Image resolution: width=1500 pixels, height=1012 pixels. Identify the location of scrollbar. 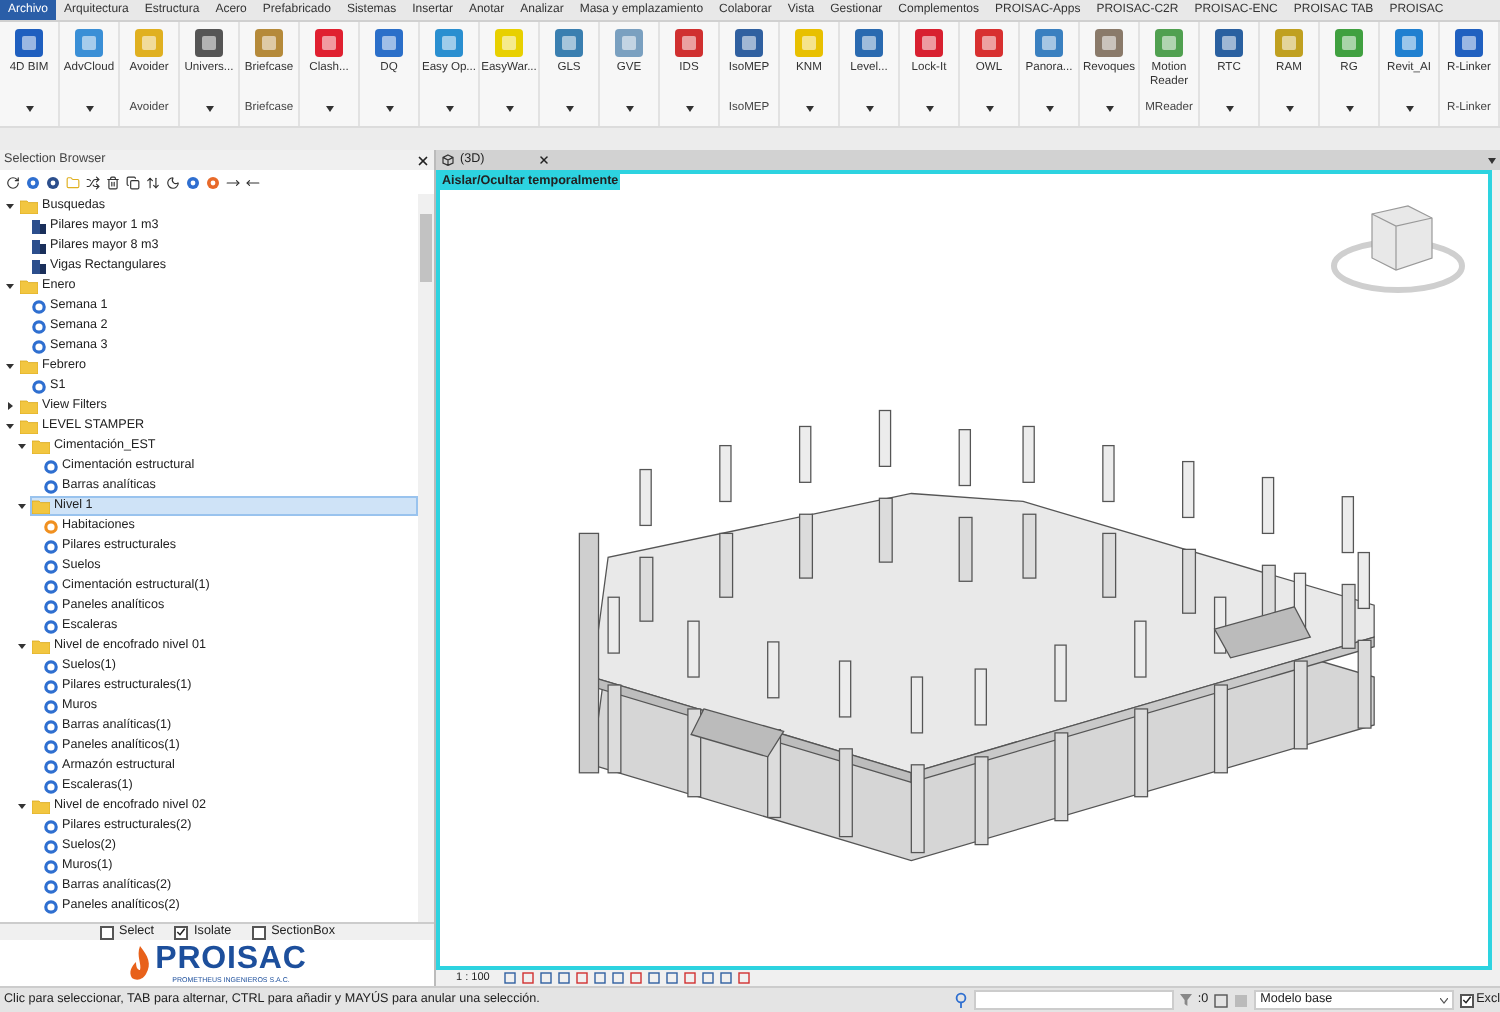
(426, 558).